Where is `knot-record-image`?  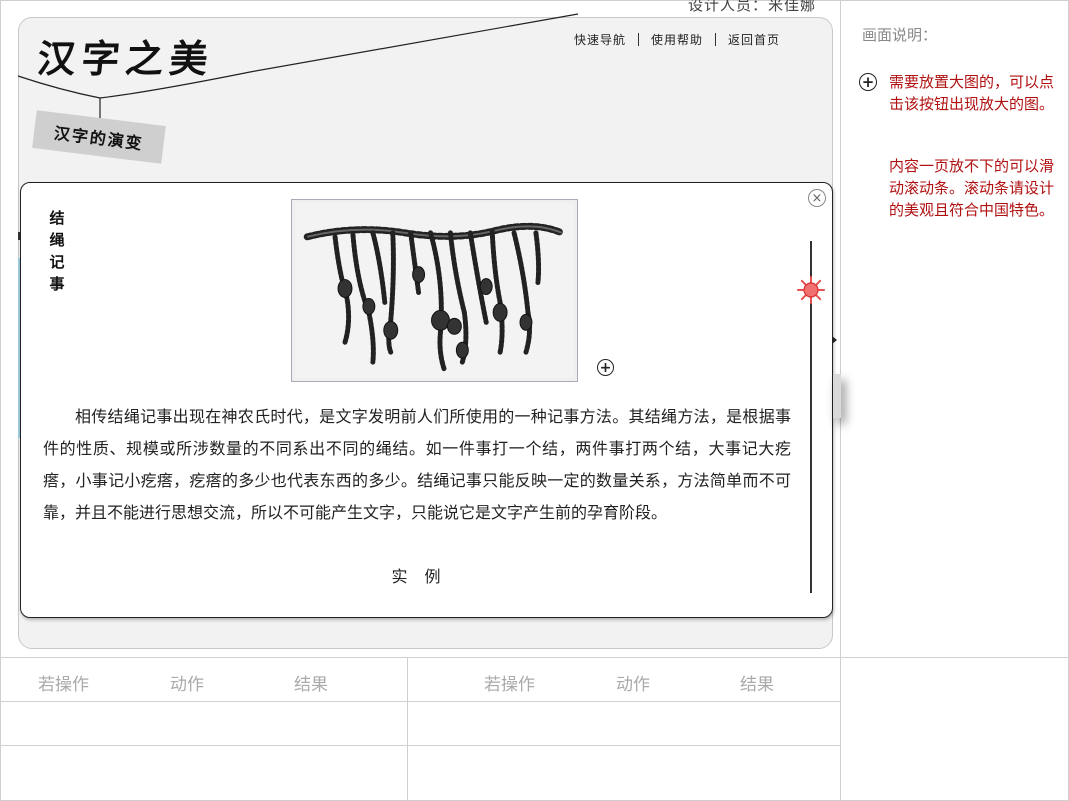 knot-record-image is located at coordinates (434, 290).